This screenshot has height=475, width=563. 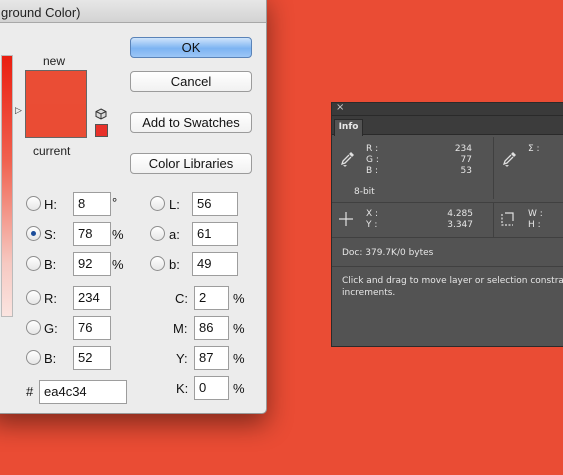 I want to click on lab-b-radio, so click(x=157, y=263).